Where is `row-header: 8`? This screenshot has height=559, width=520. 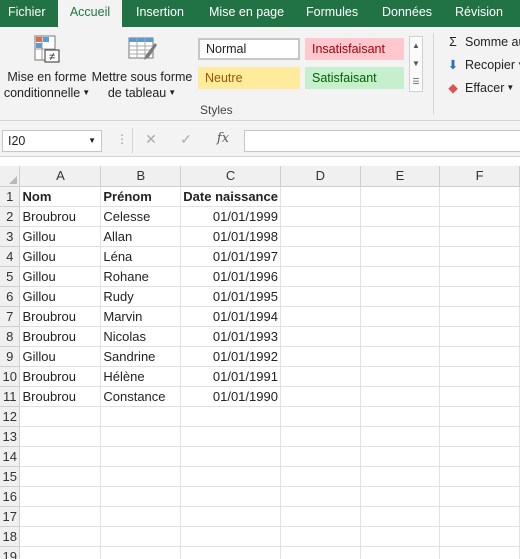
row-header: 8 is located at coordinates (10, 336).